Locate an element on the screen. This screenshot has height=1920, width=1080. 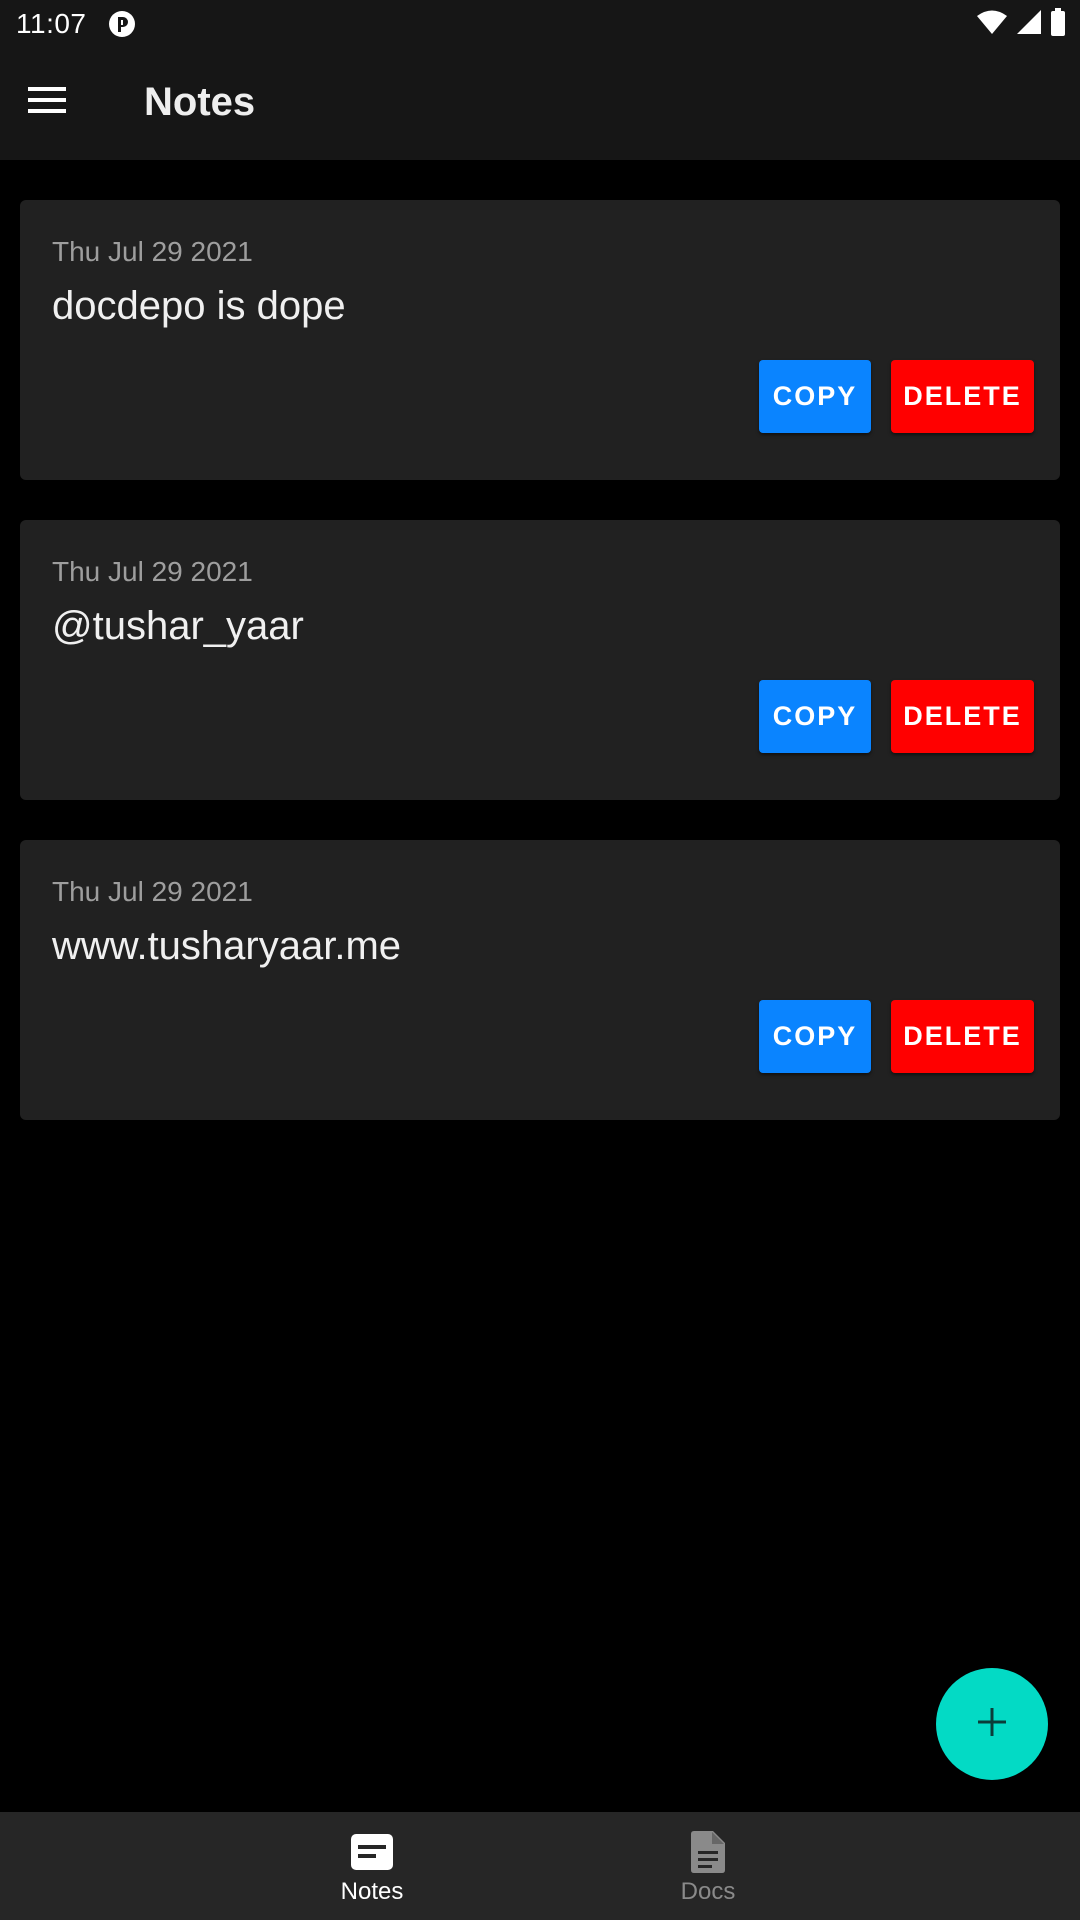
nav-label: Notes is located at coordinates (372, 1891).